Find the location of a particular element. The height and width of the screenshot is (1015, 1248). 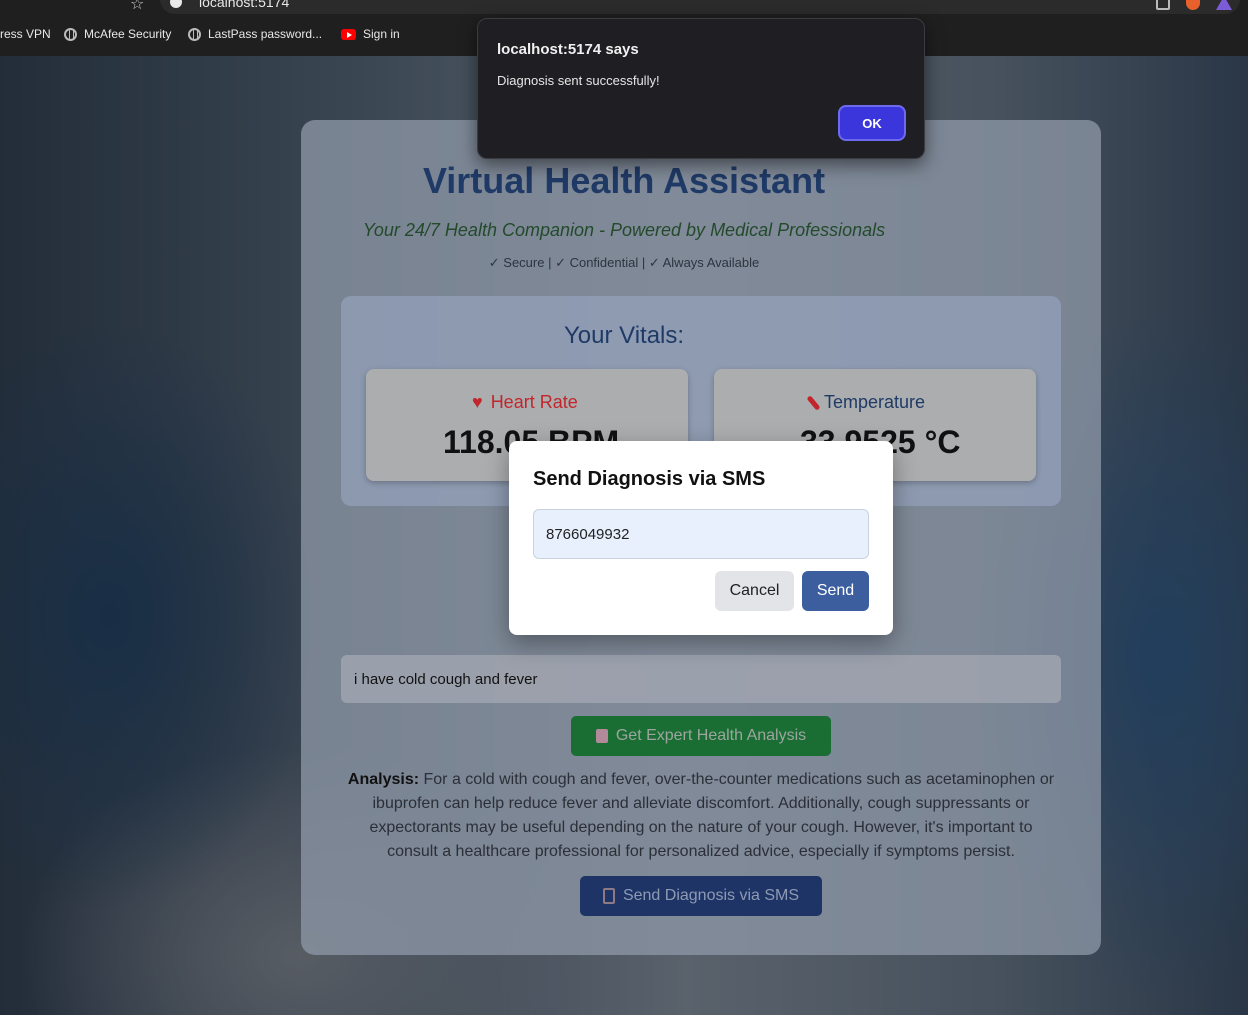

get-analysis-button: Get Expert Health Analysis is located at coordinates (701, 736).